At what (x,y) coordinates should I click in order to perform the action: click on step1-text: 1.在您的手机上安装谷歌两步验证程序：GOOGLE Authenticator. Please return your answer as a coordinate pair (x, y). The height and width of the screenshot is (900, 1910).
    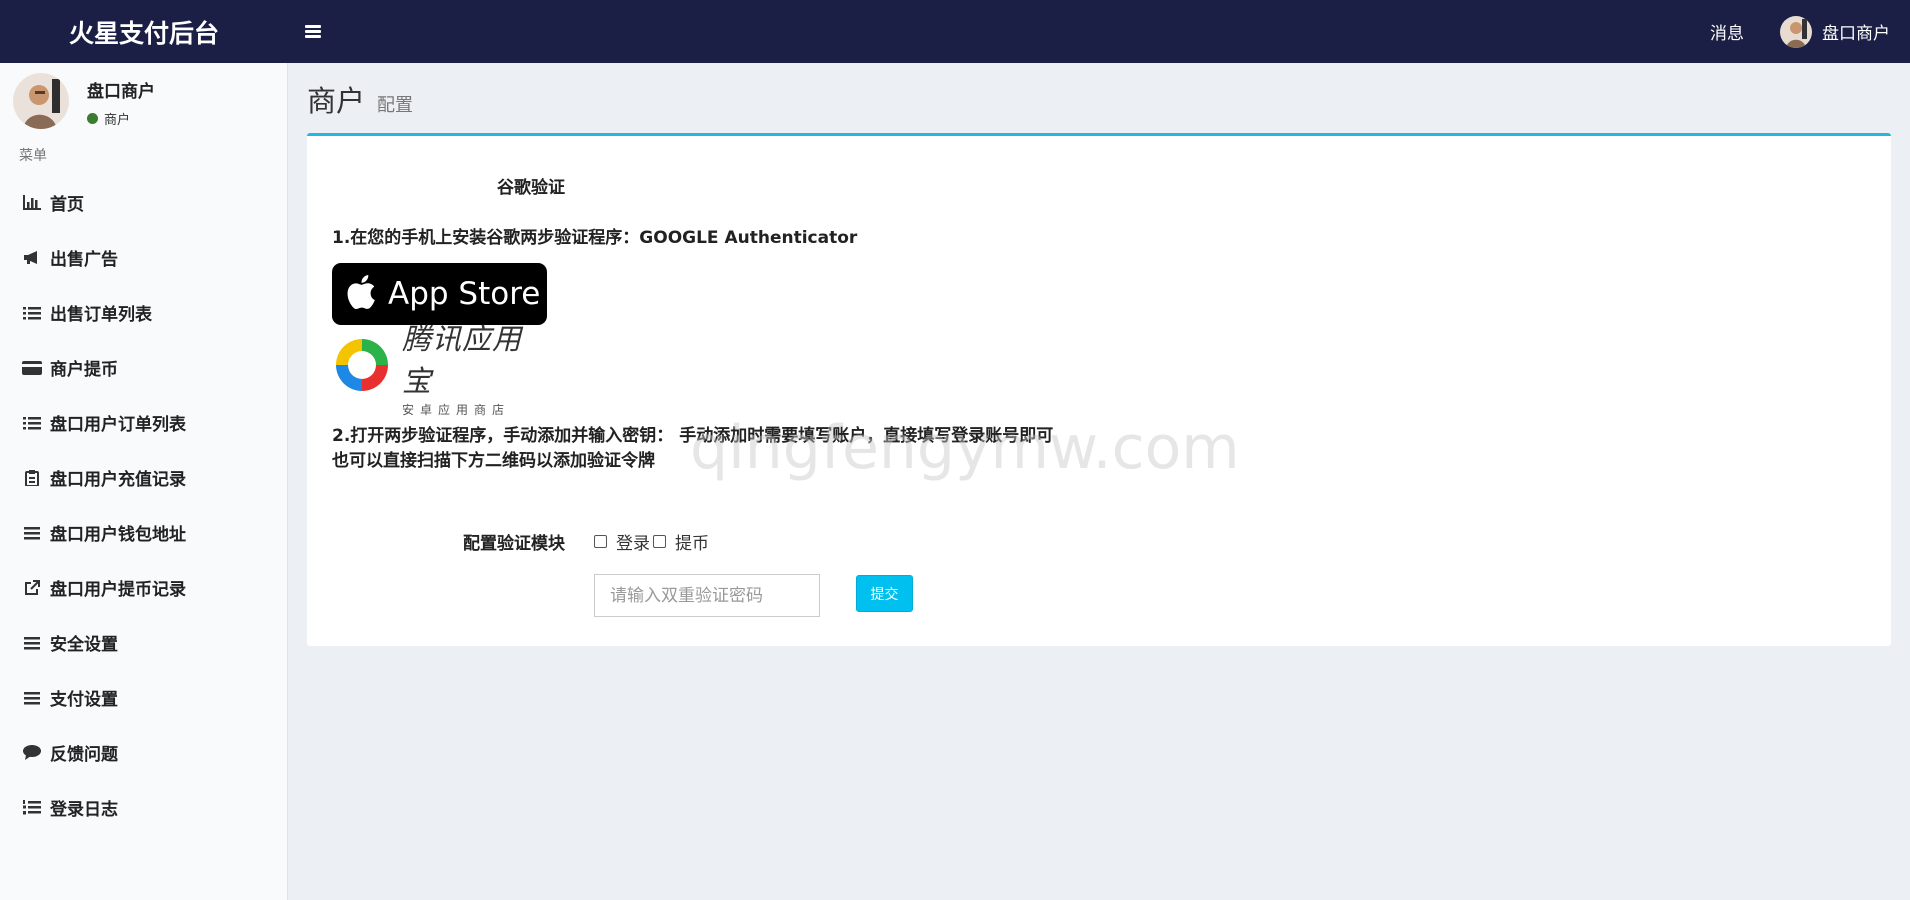
    Looking at the image, I should click on (595, 238).